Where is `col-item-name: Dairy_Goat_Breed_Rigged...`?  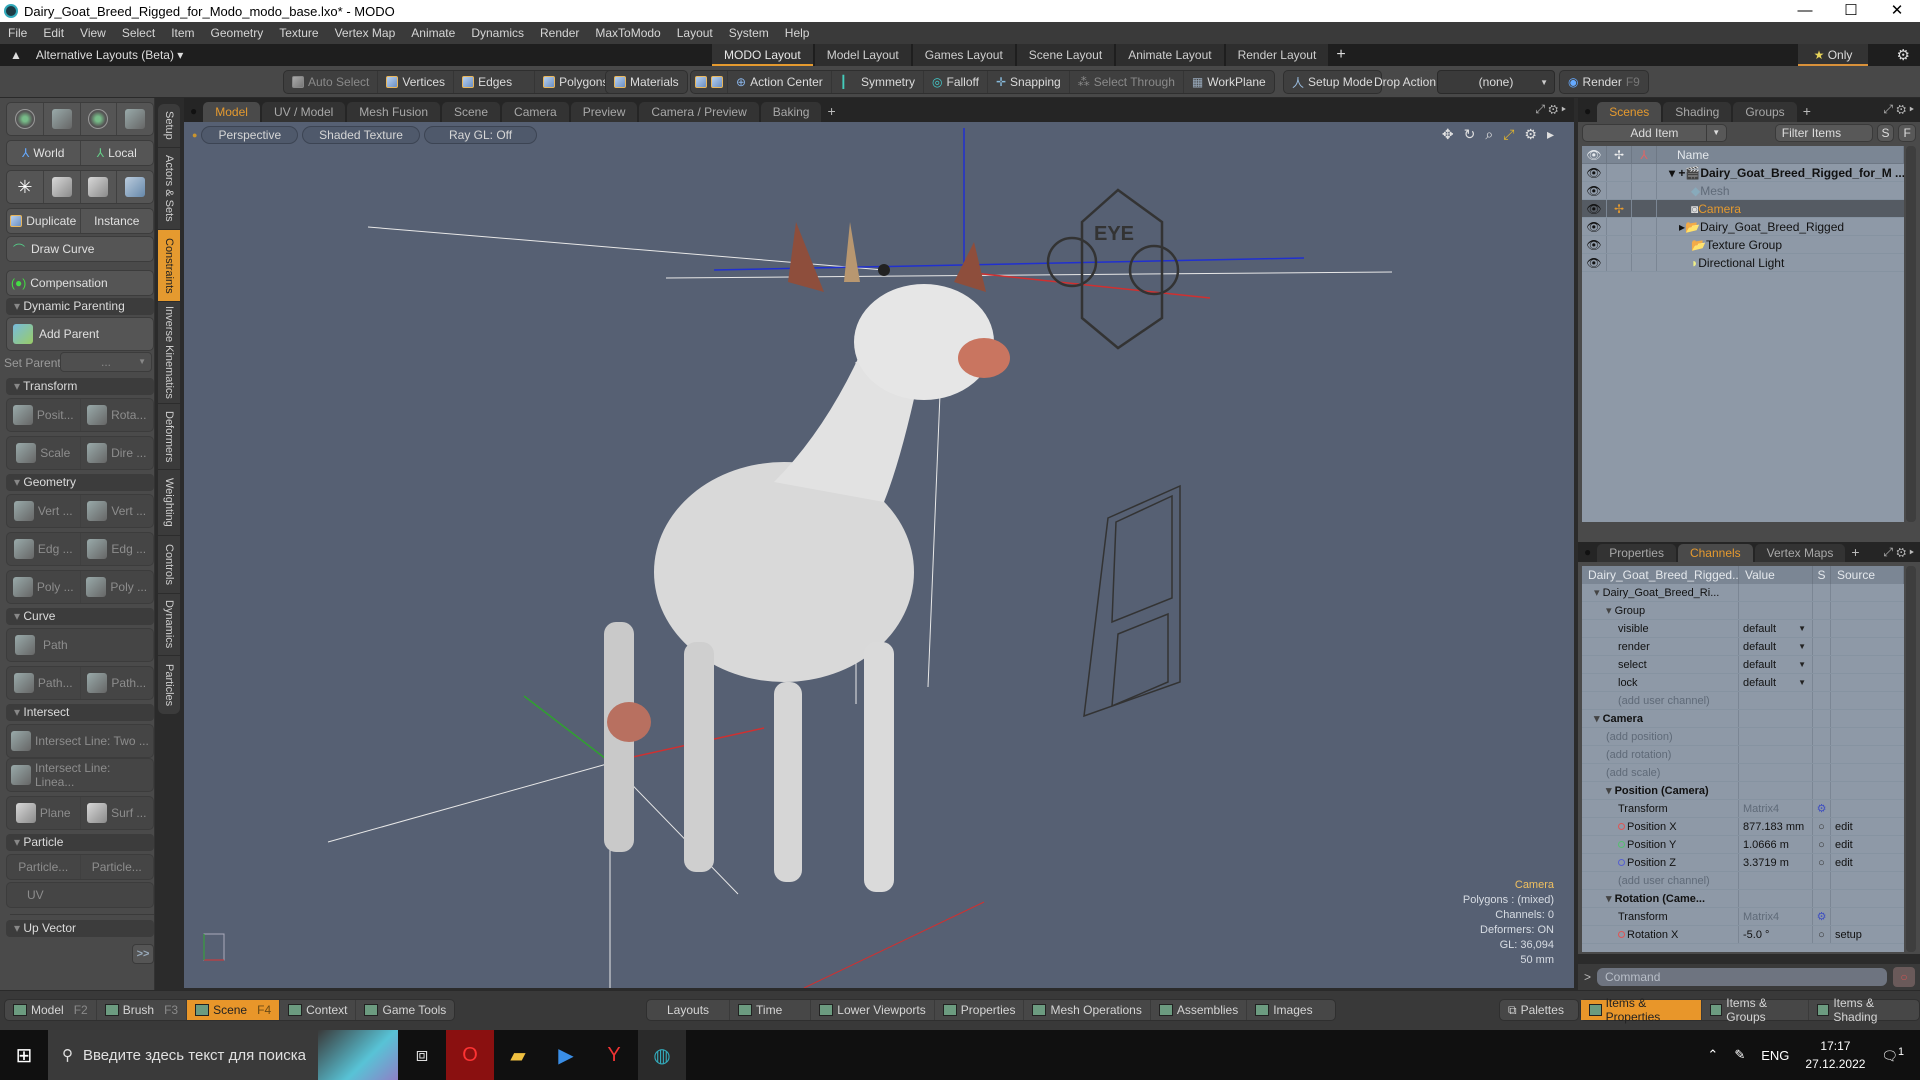 col-item-name: Dairy_Goat_Breed_Rigged... is located at coordinates (1660, 575).